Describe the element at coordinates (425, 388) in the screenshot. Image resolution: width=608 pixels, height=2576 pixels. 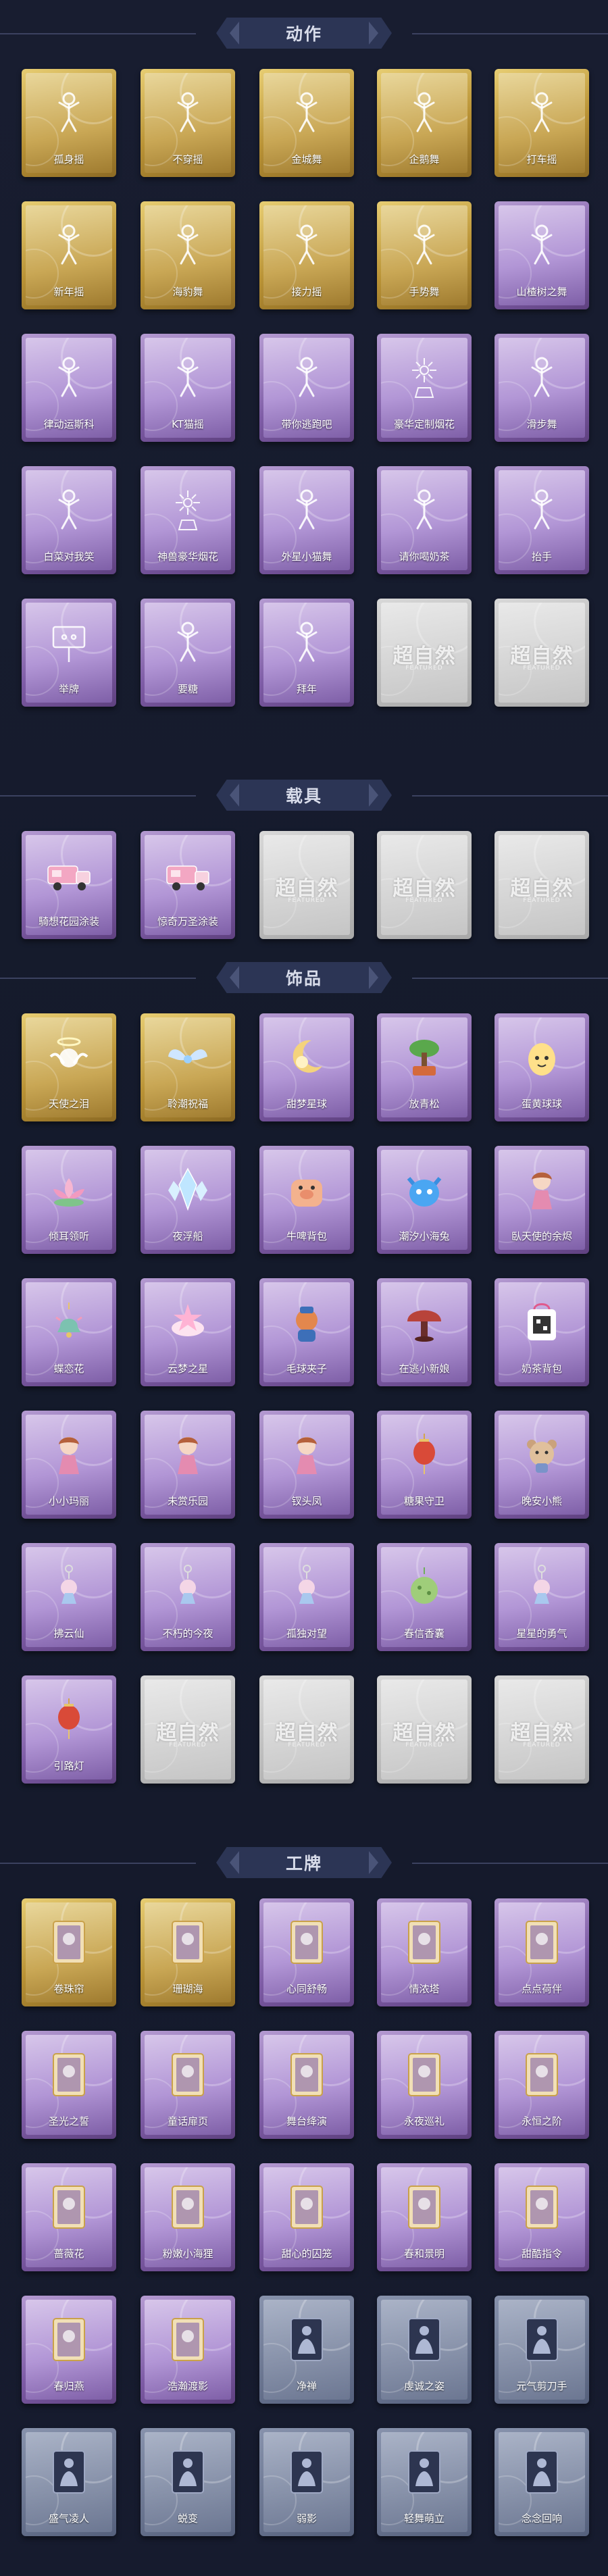
I see `item-card: 豪华定制烟花` at that location.